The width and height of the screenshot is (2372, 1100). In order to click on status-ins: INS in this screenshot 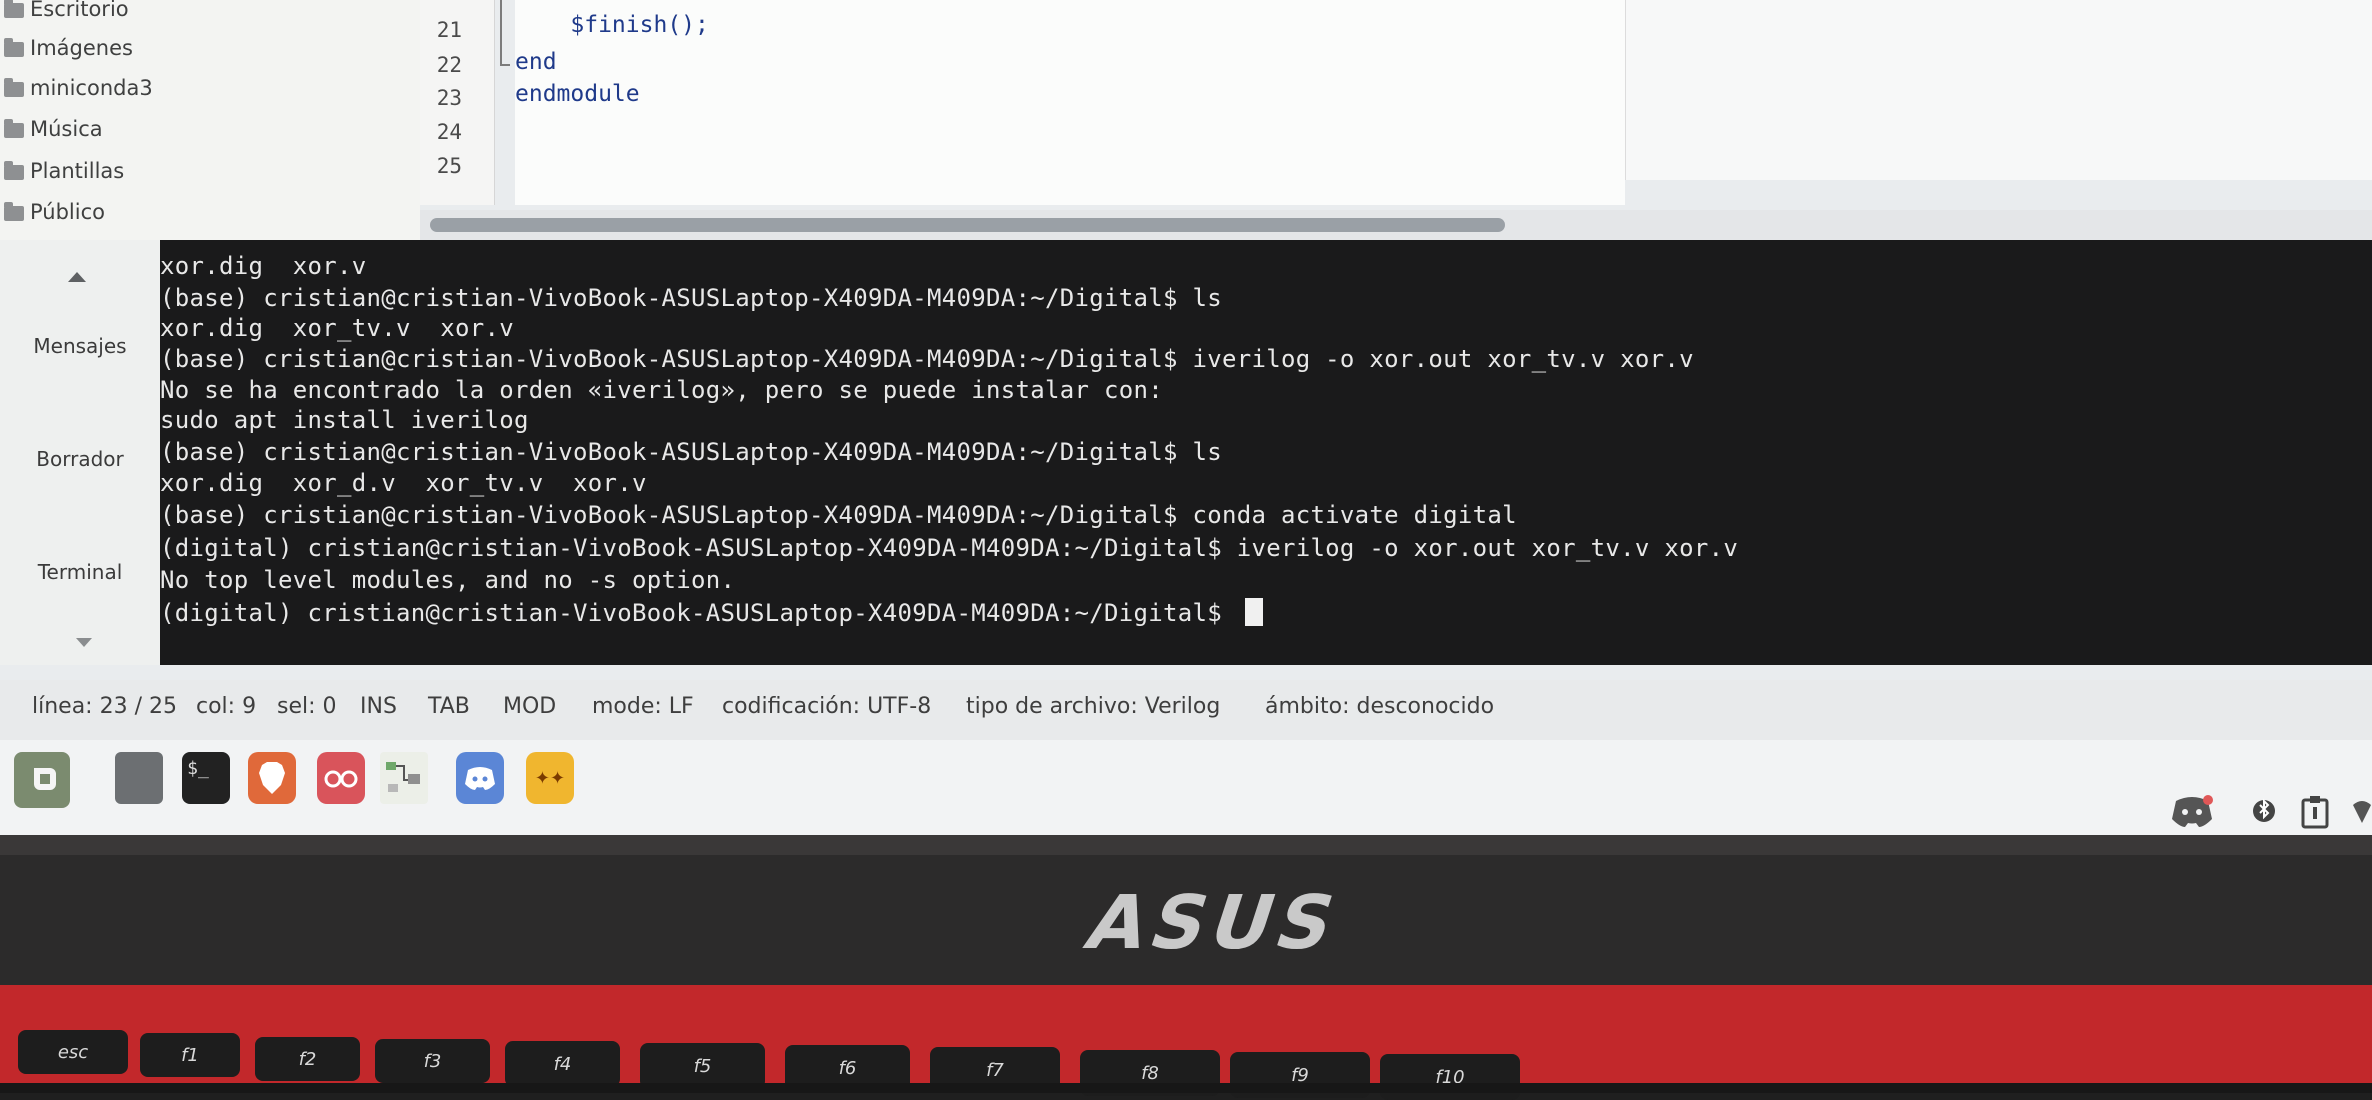, I will do `click(378, 706)`.